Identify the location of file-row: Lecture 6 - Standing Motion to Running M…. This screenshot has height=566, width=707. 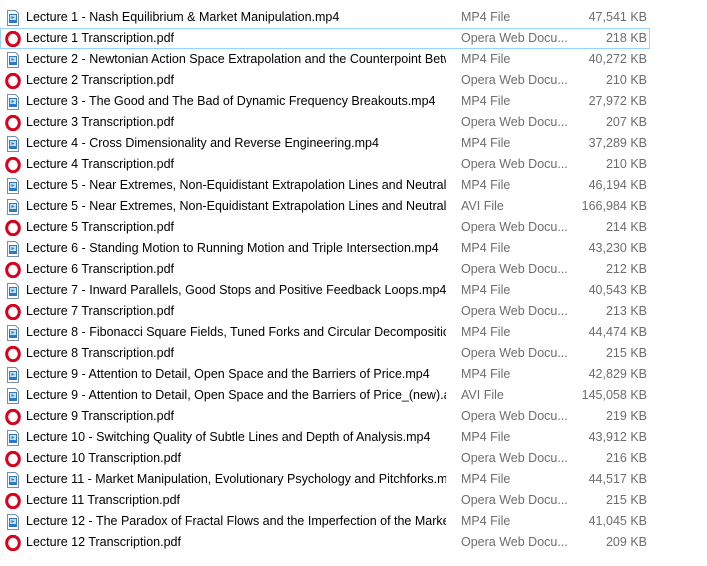
(325, 248).